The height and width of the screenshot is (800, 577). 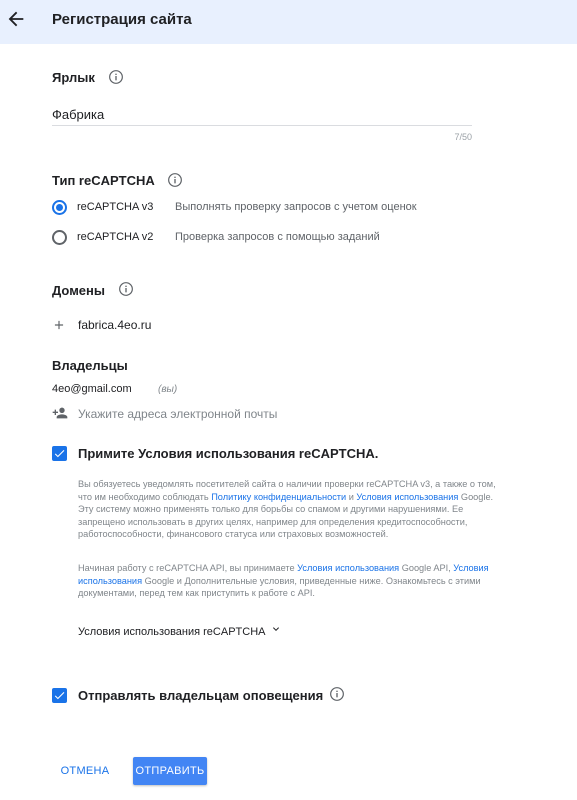 I want to click on terms-of-use-link: Условия использования, so click(x=407, y=497).